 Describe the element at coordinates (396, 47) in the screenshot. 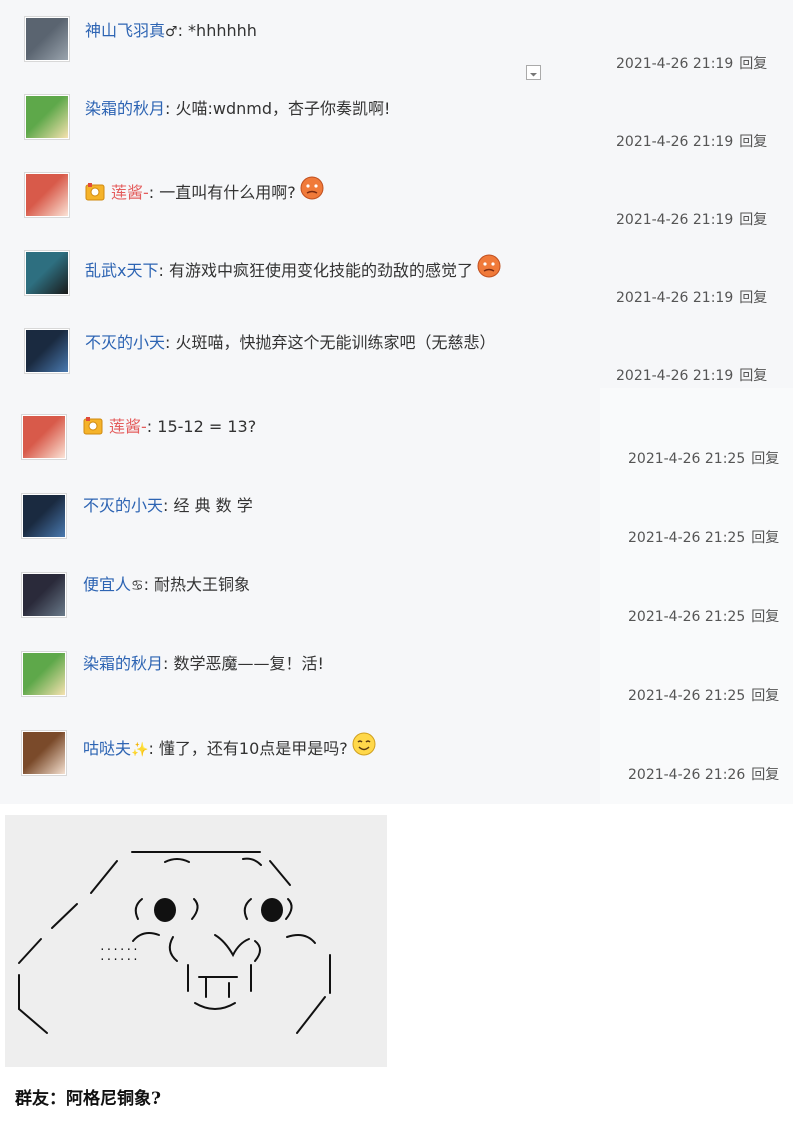

I see `comment-row: 神山飞羽真♂: *hhhhhh 2021-4-26 21:19 回复` at that location.